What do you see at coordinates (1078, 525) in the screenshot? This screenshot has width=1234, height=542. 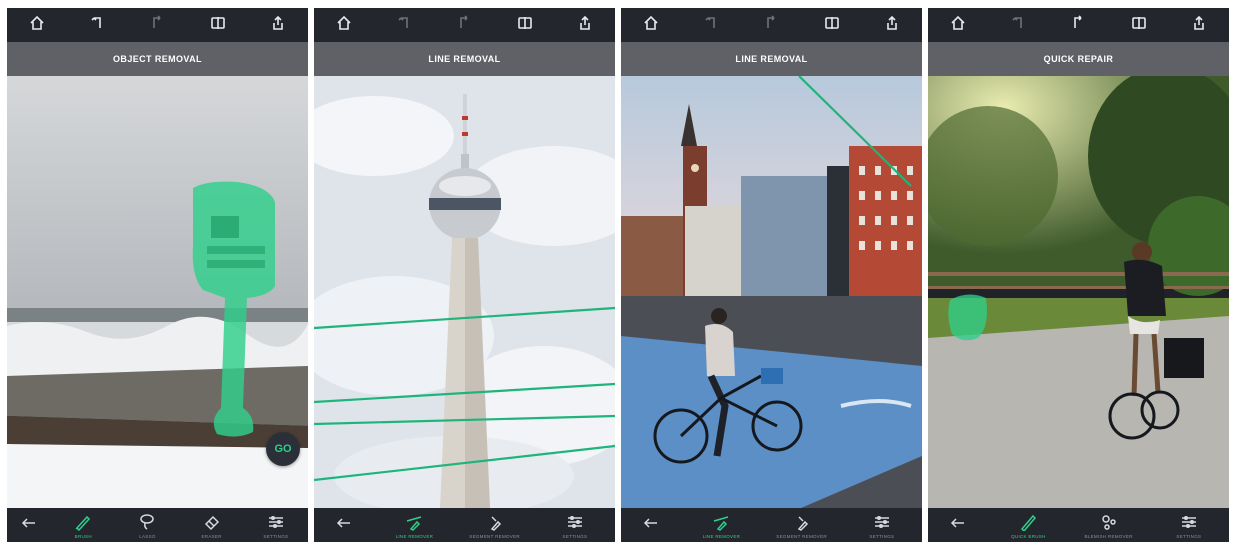 I see `bottom-toolbar: QUICK BRUSH BLEMISH REMOVER SETTINGS` at bounding box center [1078, 525].